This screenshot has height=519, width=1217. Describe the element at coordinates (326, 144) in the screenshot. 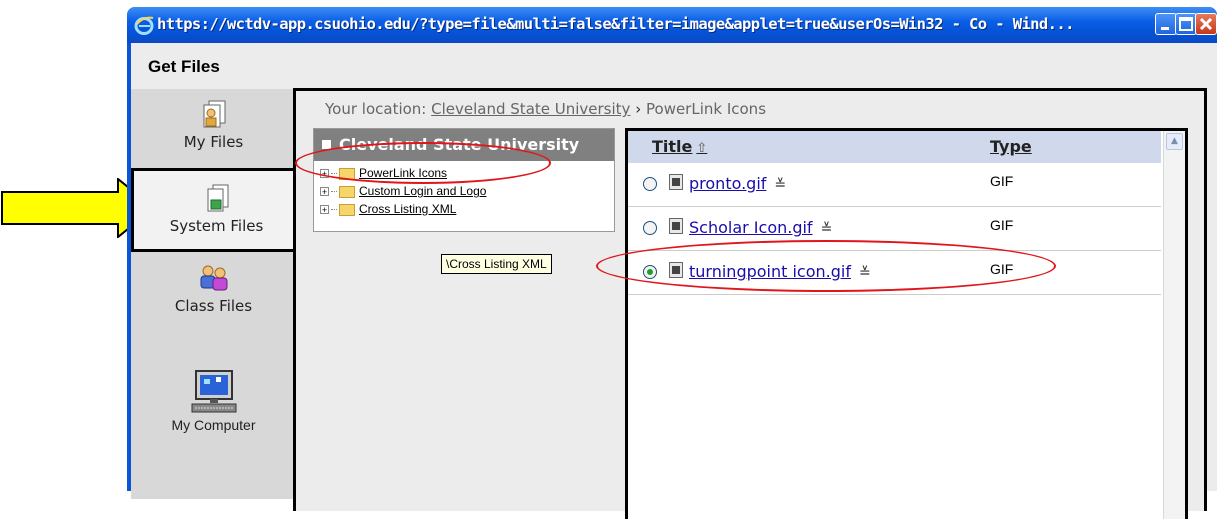

I see `tree-root-icon` at that location.